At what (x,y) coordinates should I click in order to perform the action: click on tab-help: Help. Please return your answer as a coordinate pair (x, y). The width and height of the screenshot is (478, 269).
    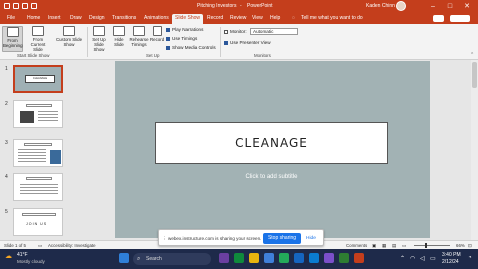
    Looking at the image, I should click on (275, 18).